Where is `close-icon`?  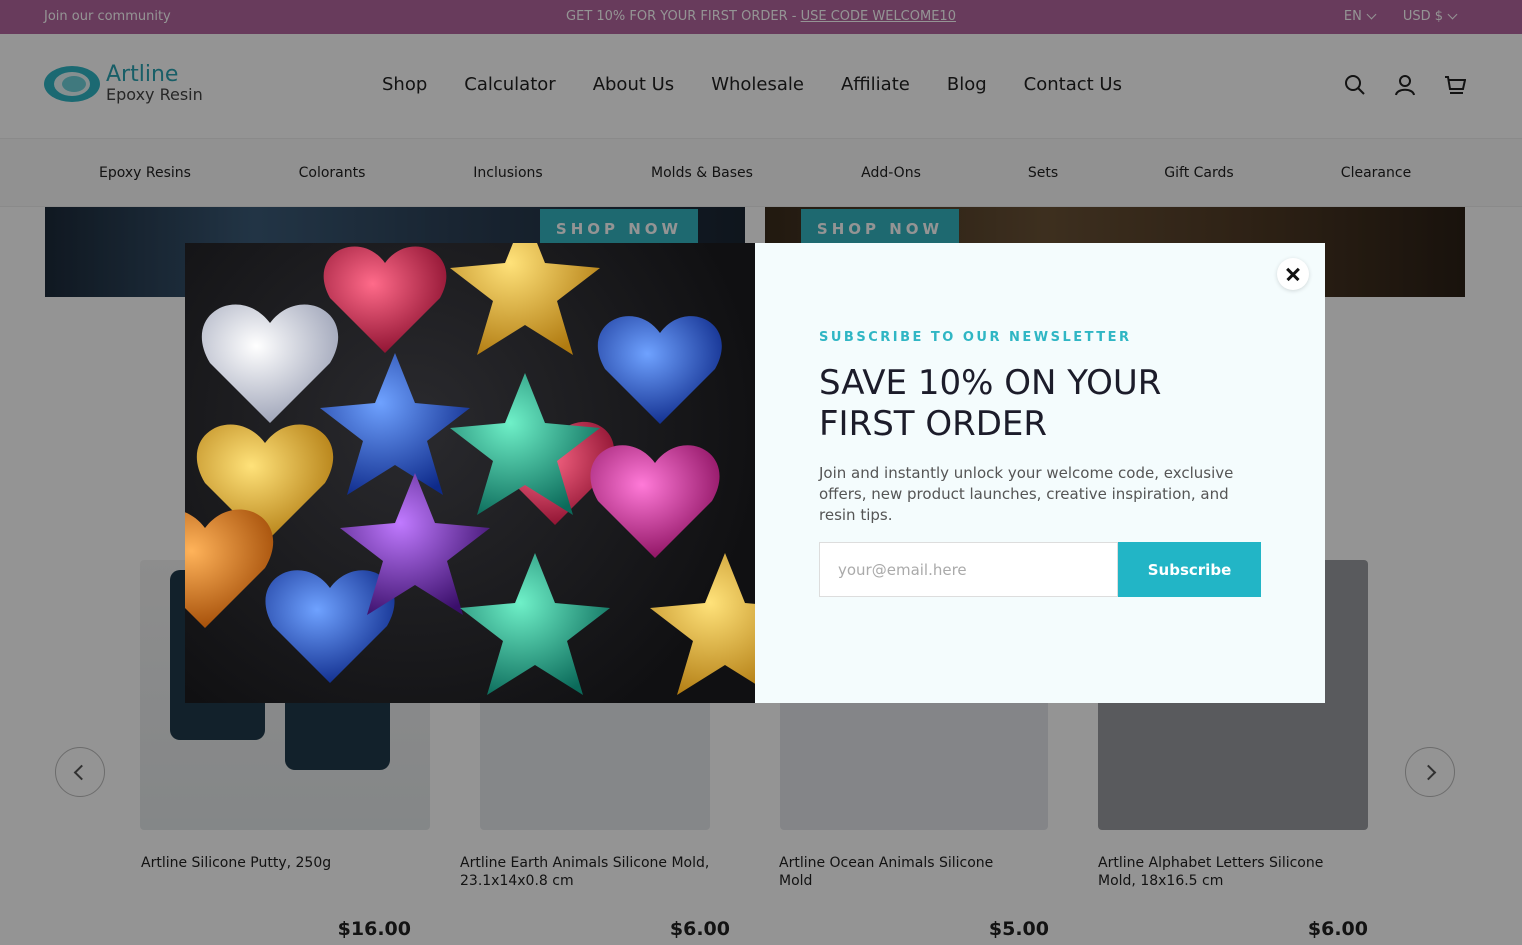 close-icon is located at coordinates (1293, 274).